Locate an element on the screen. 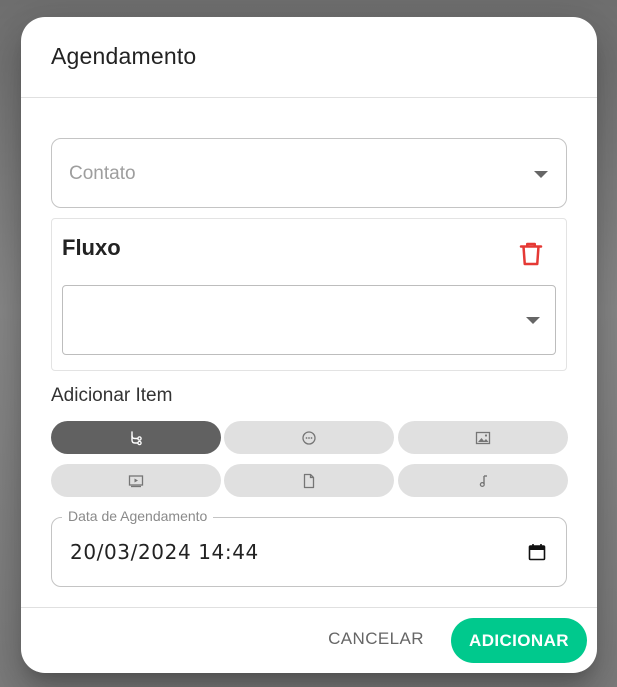 The height and width of the screenshot is (687, 617). flow-card-title: Fluxo is located at coordinates (91, 247).